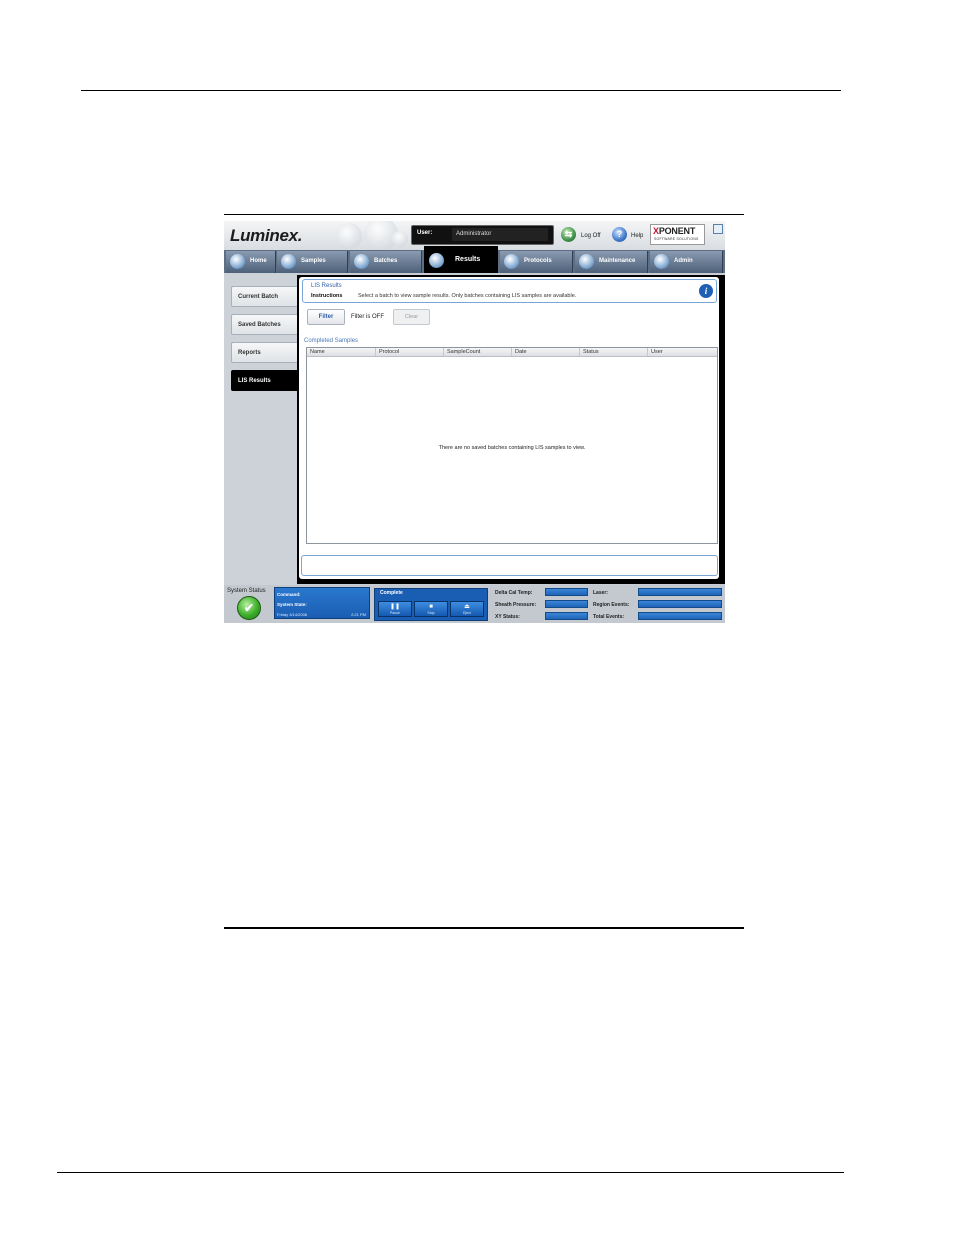 The height and width of the screenshot is (1235, 954). I want to click on figure-top-rule, so click(484, 214).